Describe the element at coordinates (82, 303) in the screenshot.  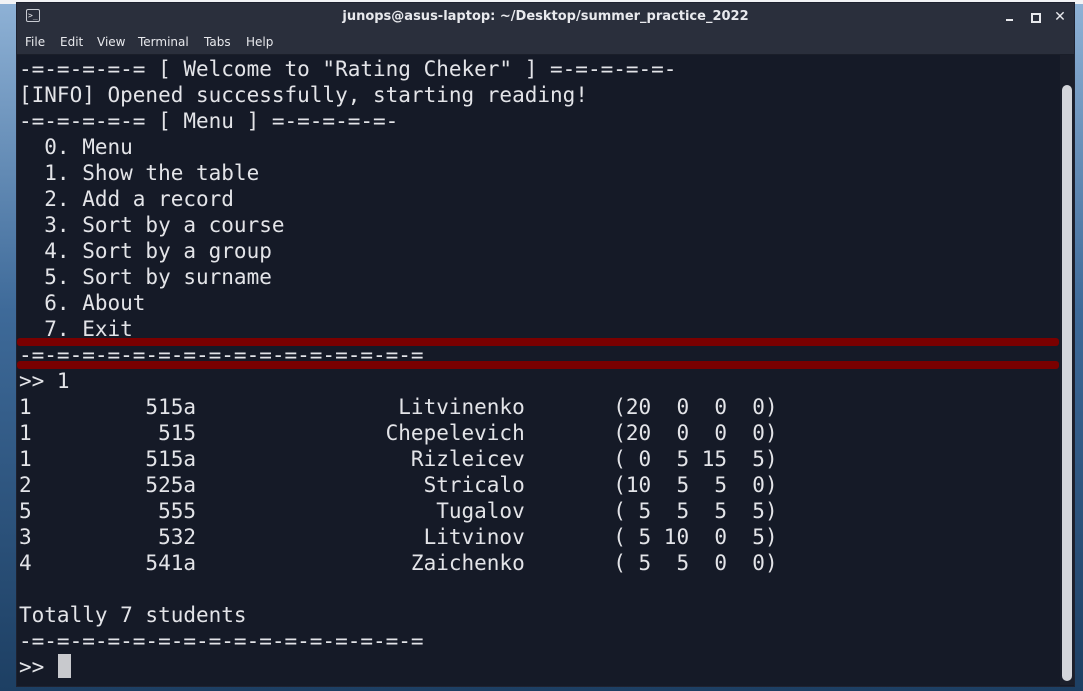
I see `terminal-line: 6. About` at that location.